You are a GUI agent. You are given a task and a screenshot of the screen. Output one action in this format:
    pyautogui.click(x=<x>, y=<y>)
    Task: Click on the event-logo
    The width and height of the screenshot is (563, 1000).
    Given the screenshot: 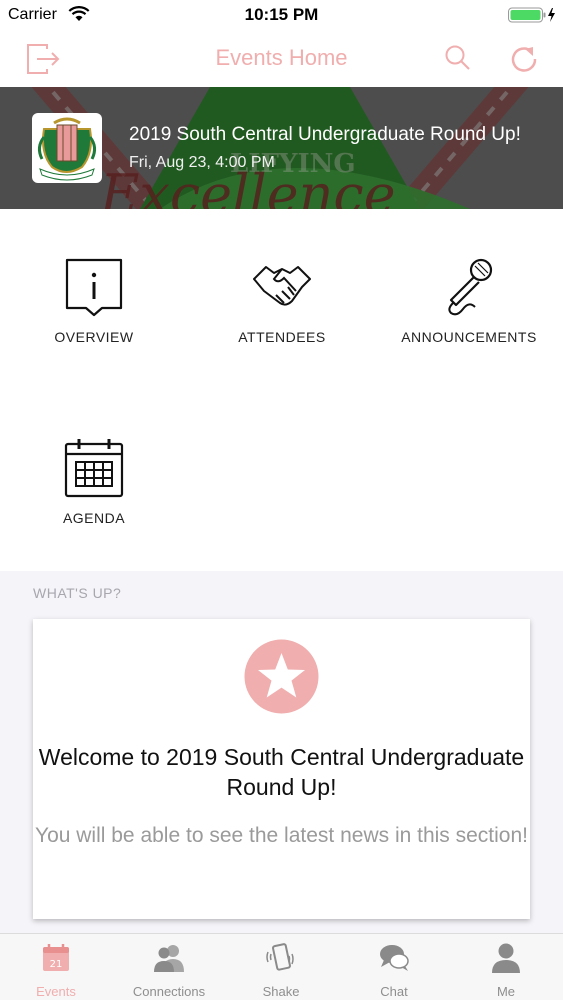 What is the action you would take?
    pyautogui.click(x=67, y=148)
    